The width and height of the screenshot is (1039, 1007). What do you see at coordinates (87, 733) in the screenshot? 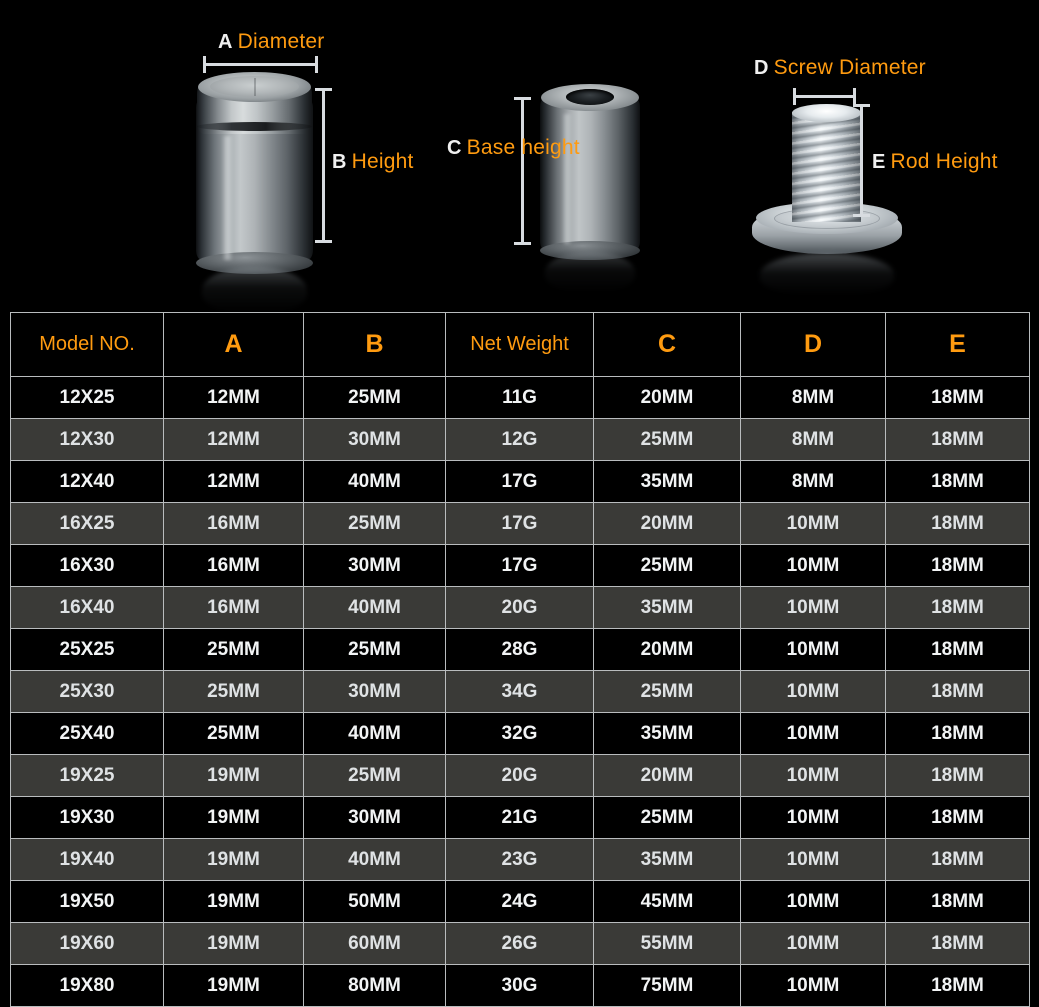
I see `table-cell-model: 25X40` at bounding box center [87, 733].